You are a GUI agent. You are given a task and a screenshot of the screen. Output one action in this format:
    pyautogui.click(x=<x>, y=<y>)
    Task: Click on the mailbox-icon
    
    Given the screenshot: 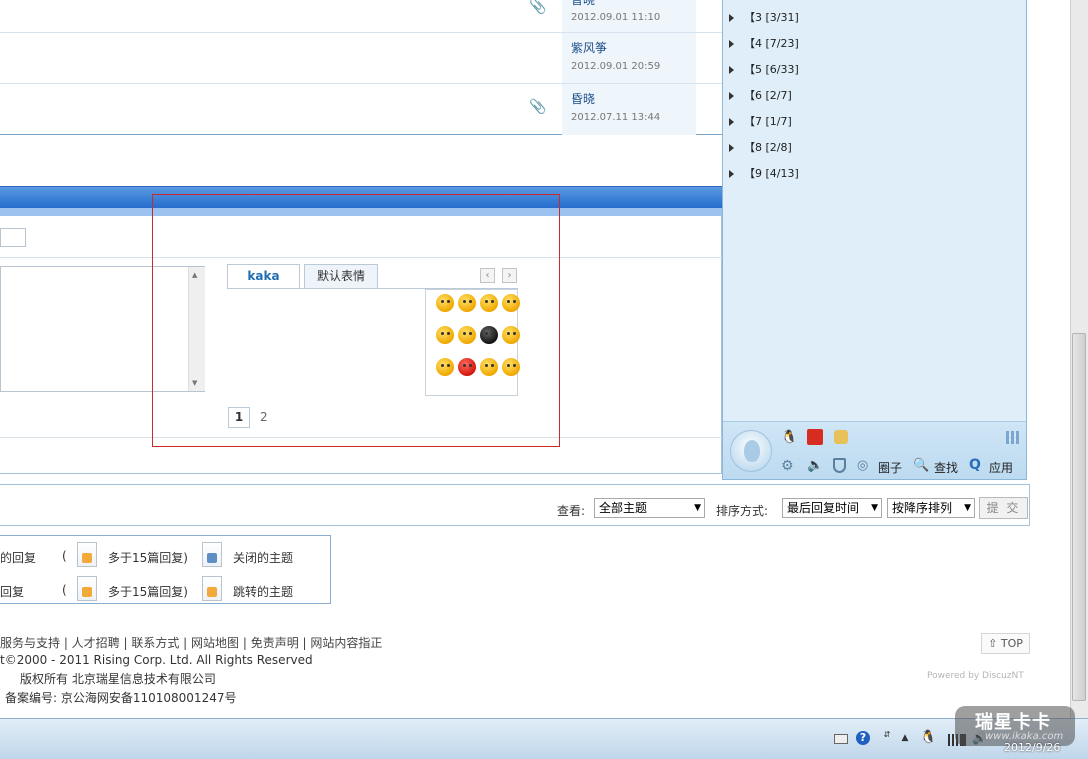 What is the action you would take?
    pyautogui.click(x=815, y=437)
    